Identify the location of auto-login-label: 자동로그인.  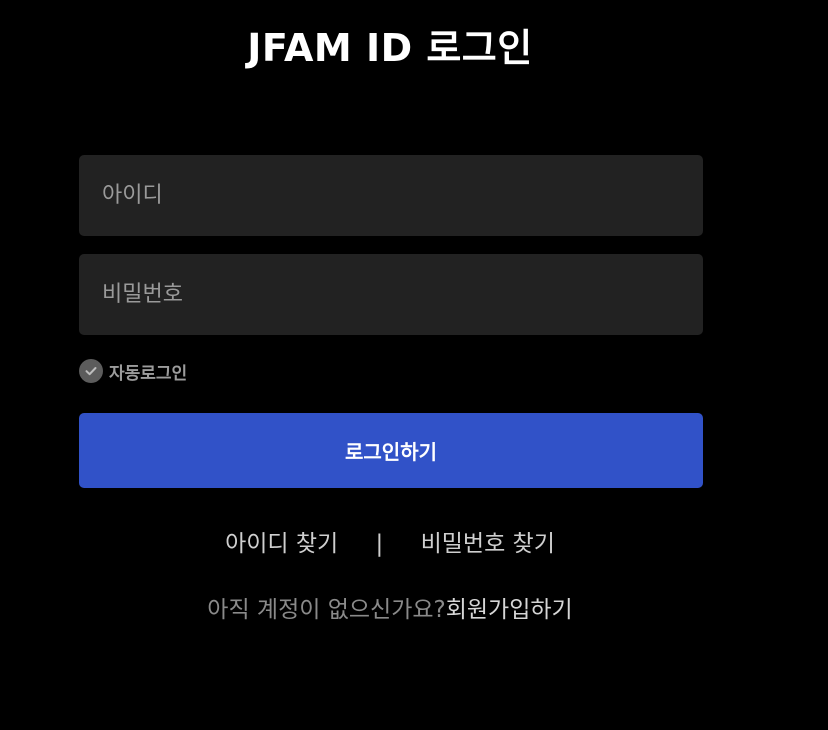
(148, 373).